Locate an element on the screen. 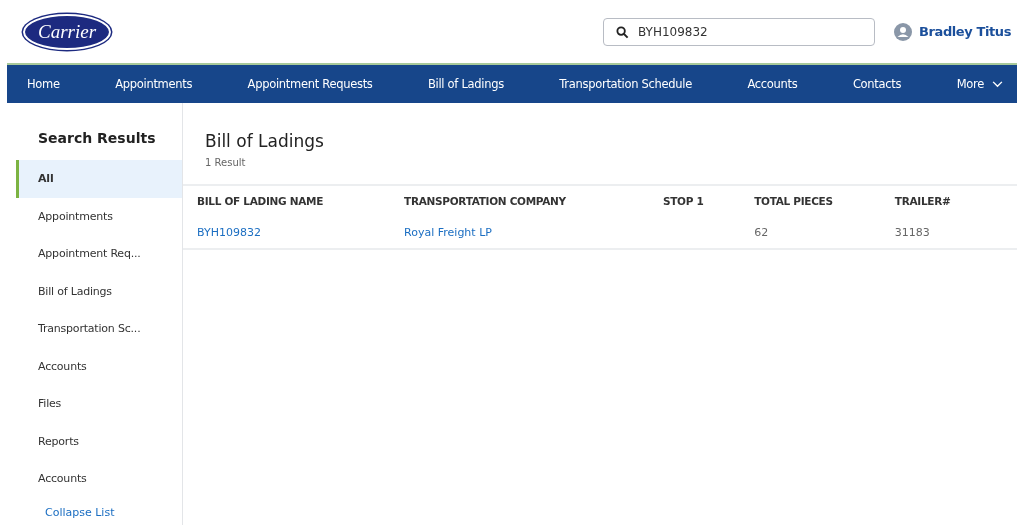 Image resolution: width=1017 pixels, height=525 pixels. sidebar-item: Files is located at coordinates (99, 404).